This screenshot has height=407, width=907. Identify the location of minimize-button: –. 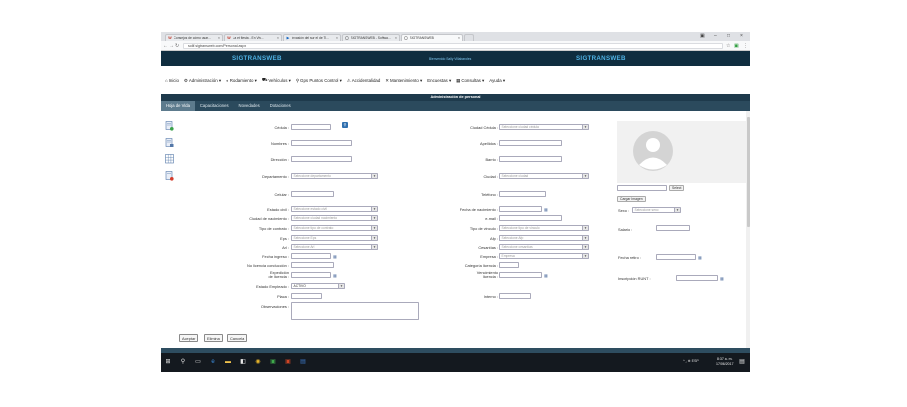
(715, 36).